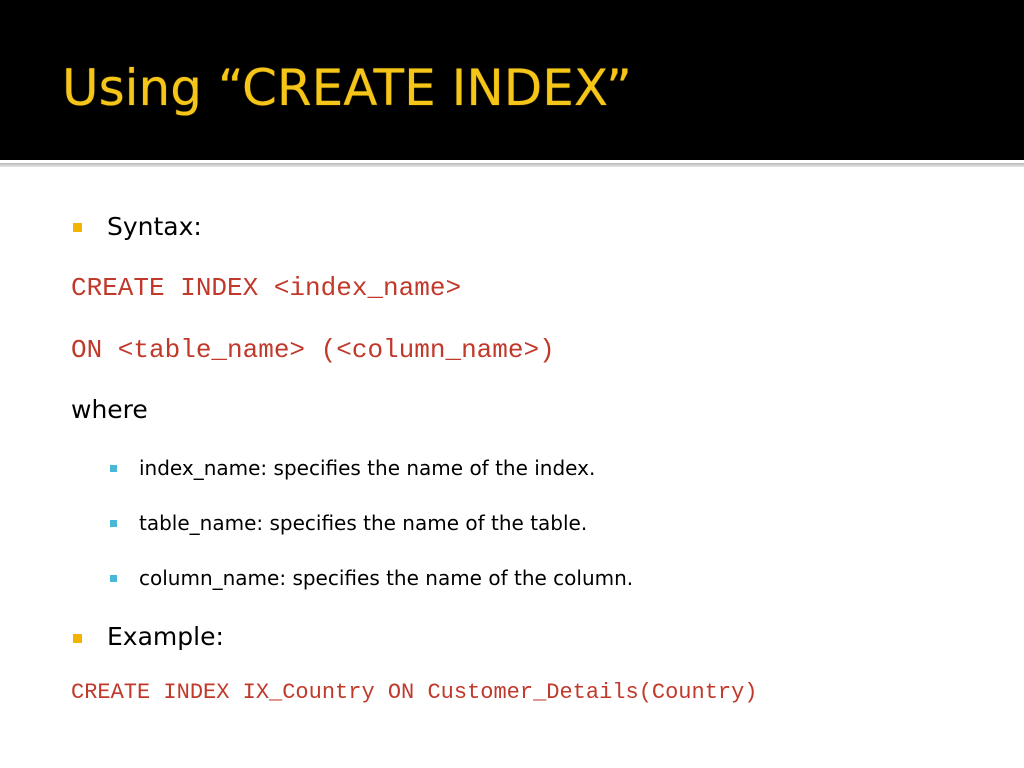  I want to click on syntax-code-line-1: CREATE INDEX <index_name>, so click(266, 288).